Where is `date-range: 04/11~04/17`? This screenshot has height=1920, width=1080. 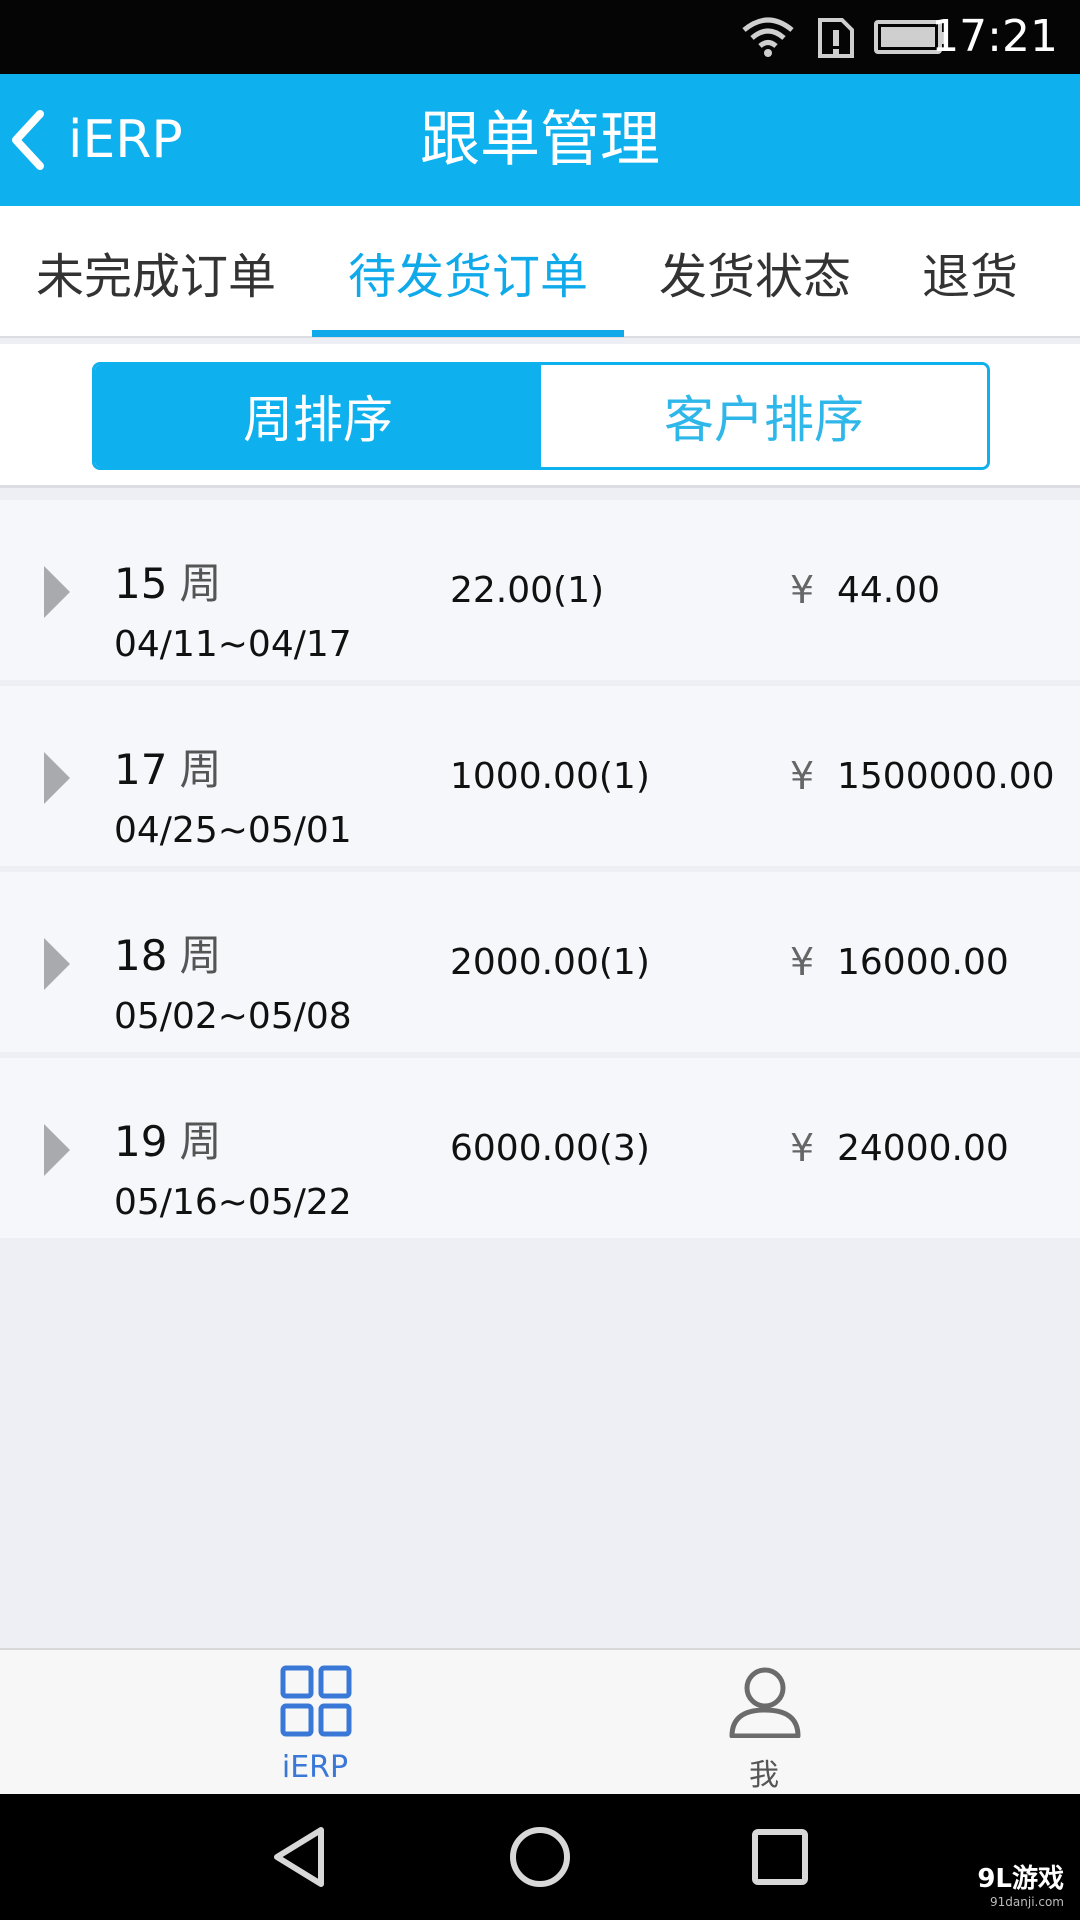
date-range: 04/11~04/17 is located at coordinates (233, 644).